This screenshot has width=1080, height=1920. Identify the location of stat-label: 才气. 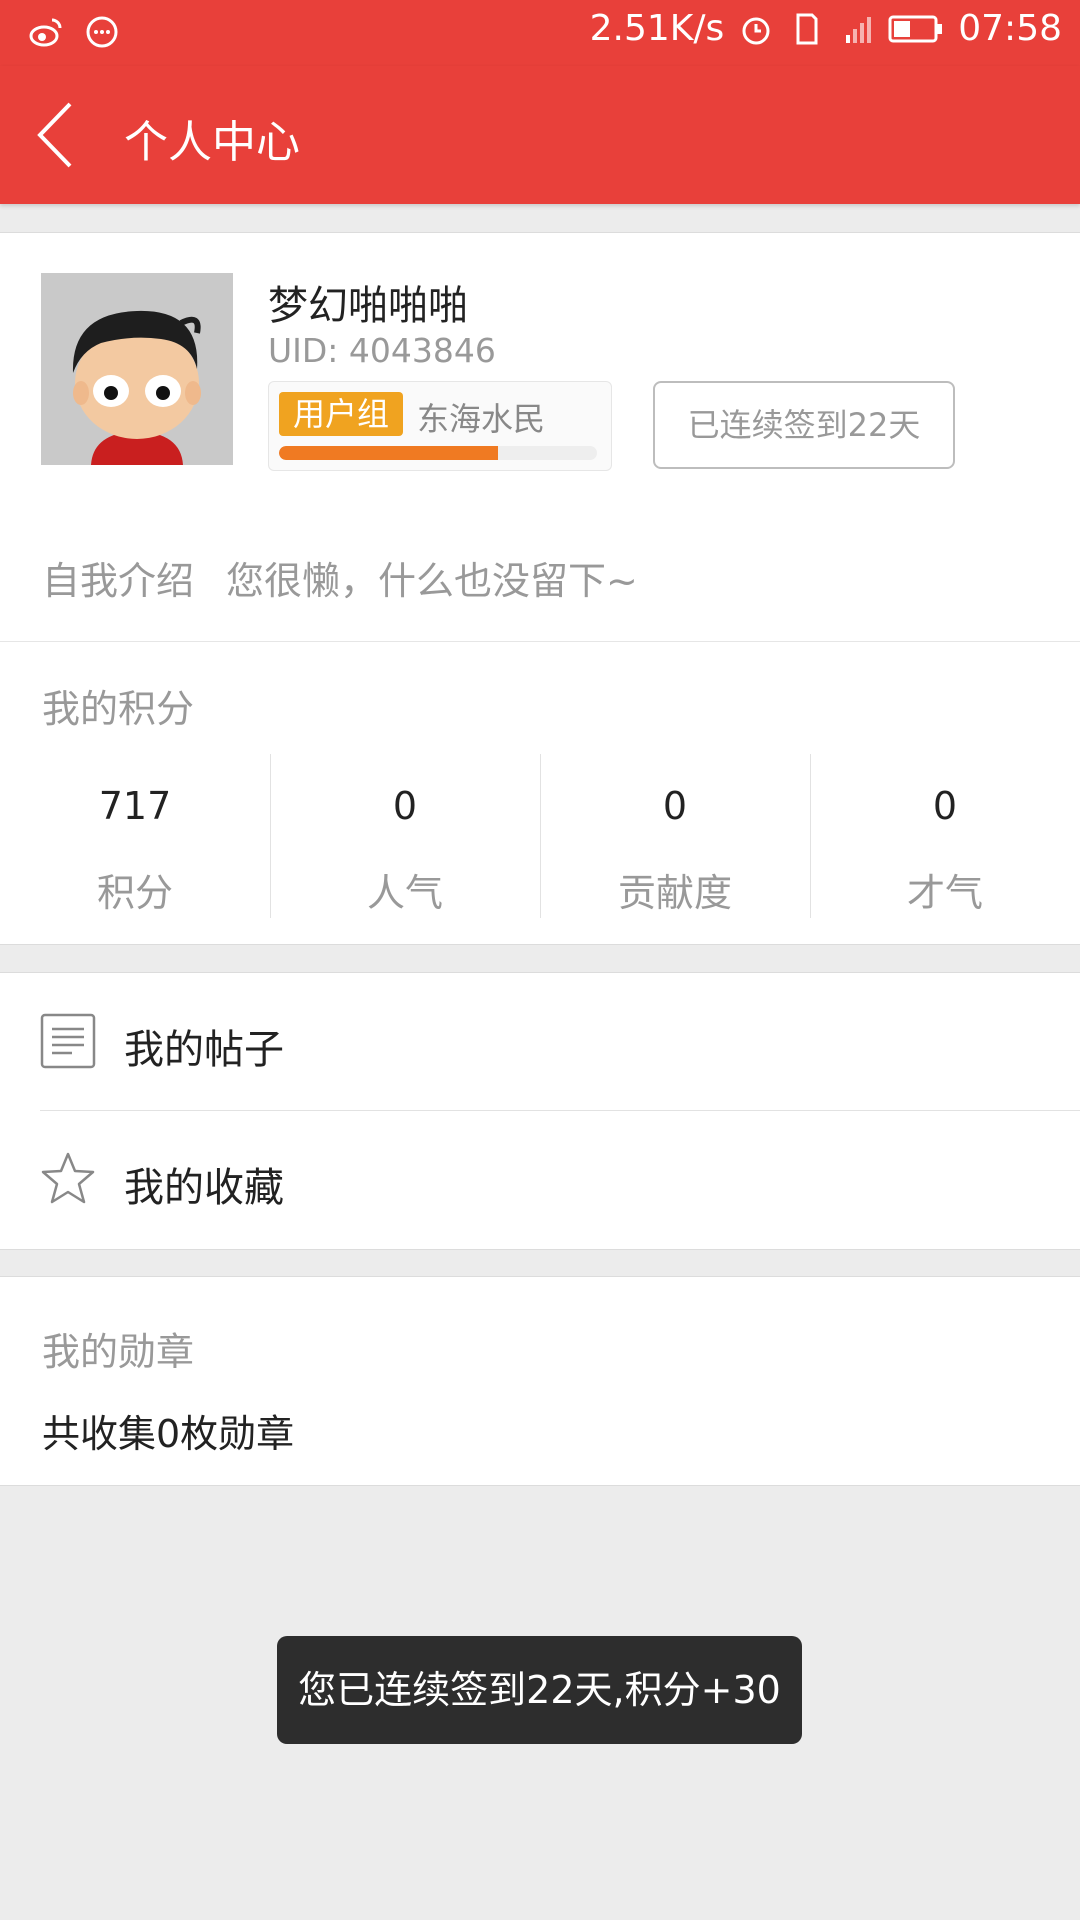
(944, 893).